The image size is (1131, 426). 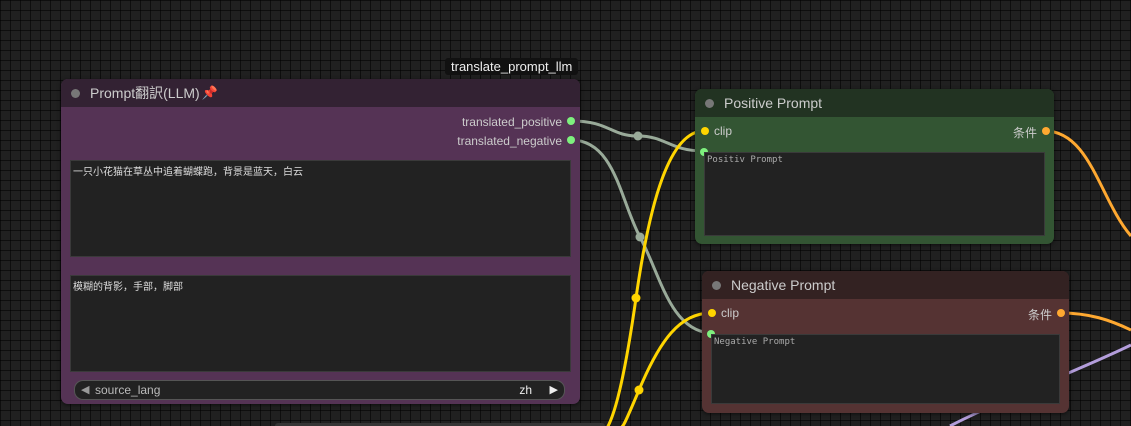 I want to click on group-badge: translate_prompt_llm, so click(x=512, y=66).